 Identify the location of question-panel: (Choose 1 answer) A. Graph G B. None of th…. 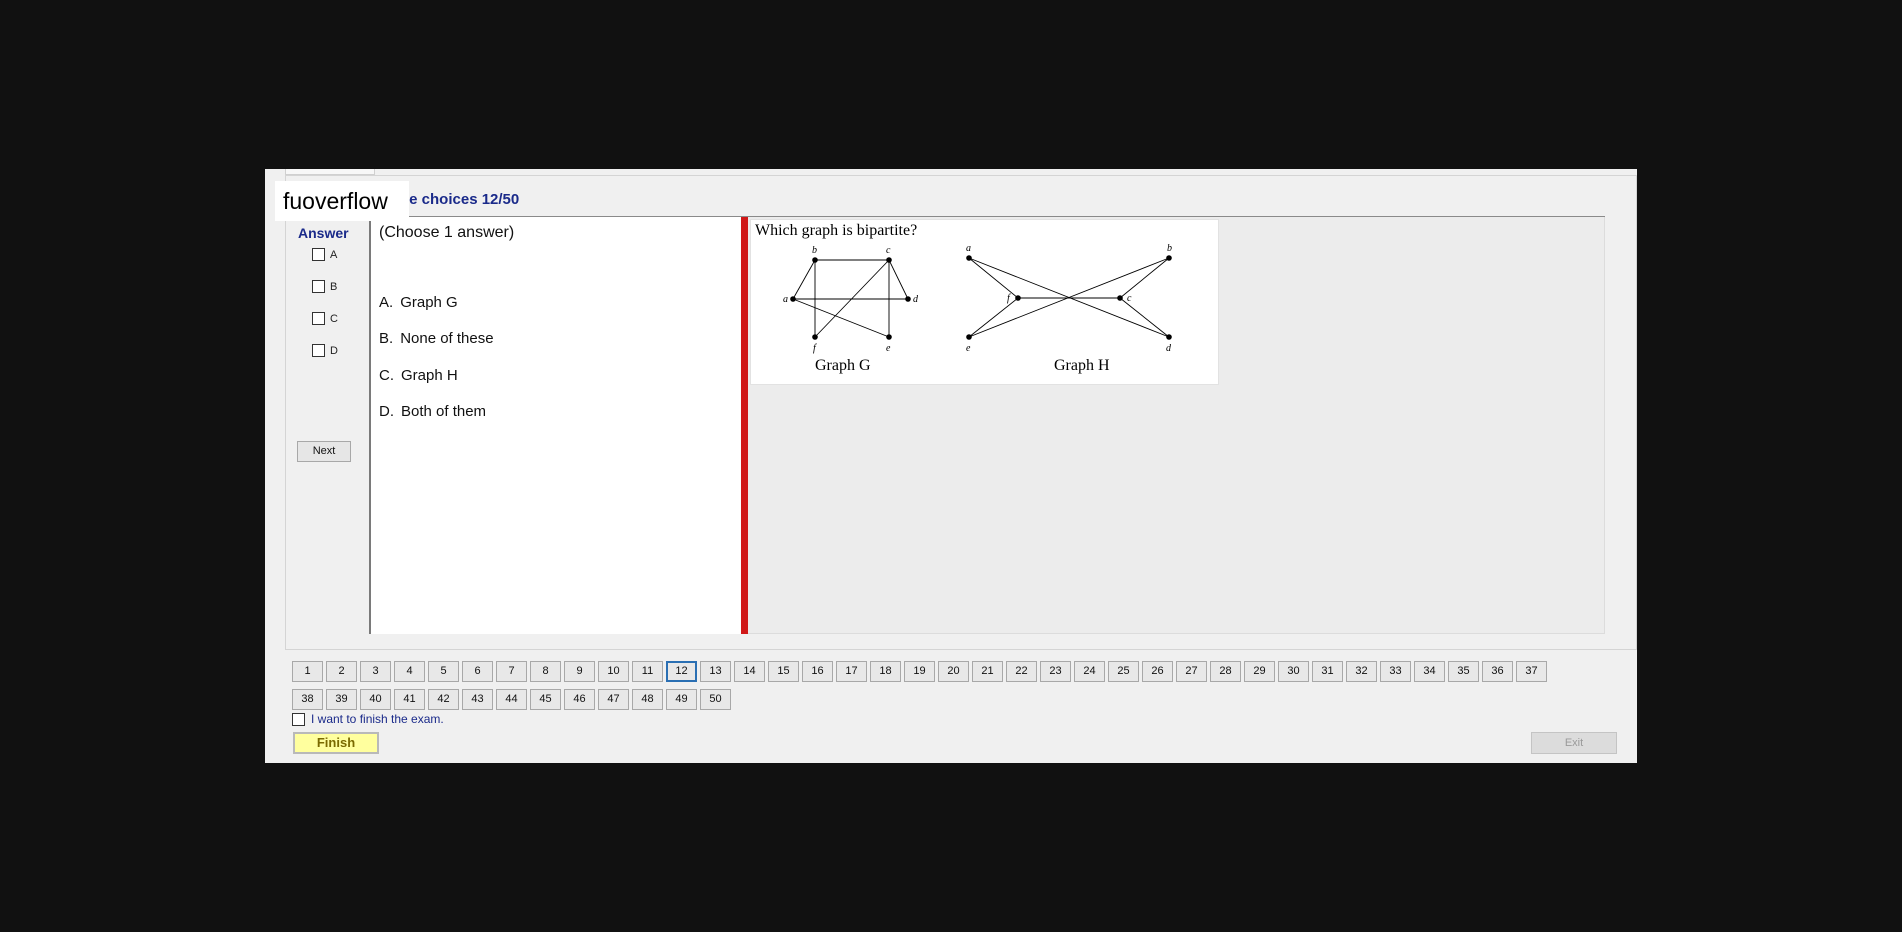
(557, 425).